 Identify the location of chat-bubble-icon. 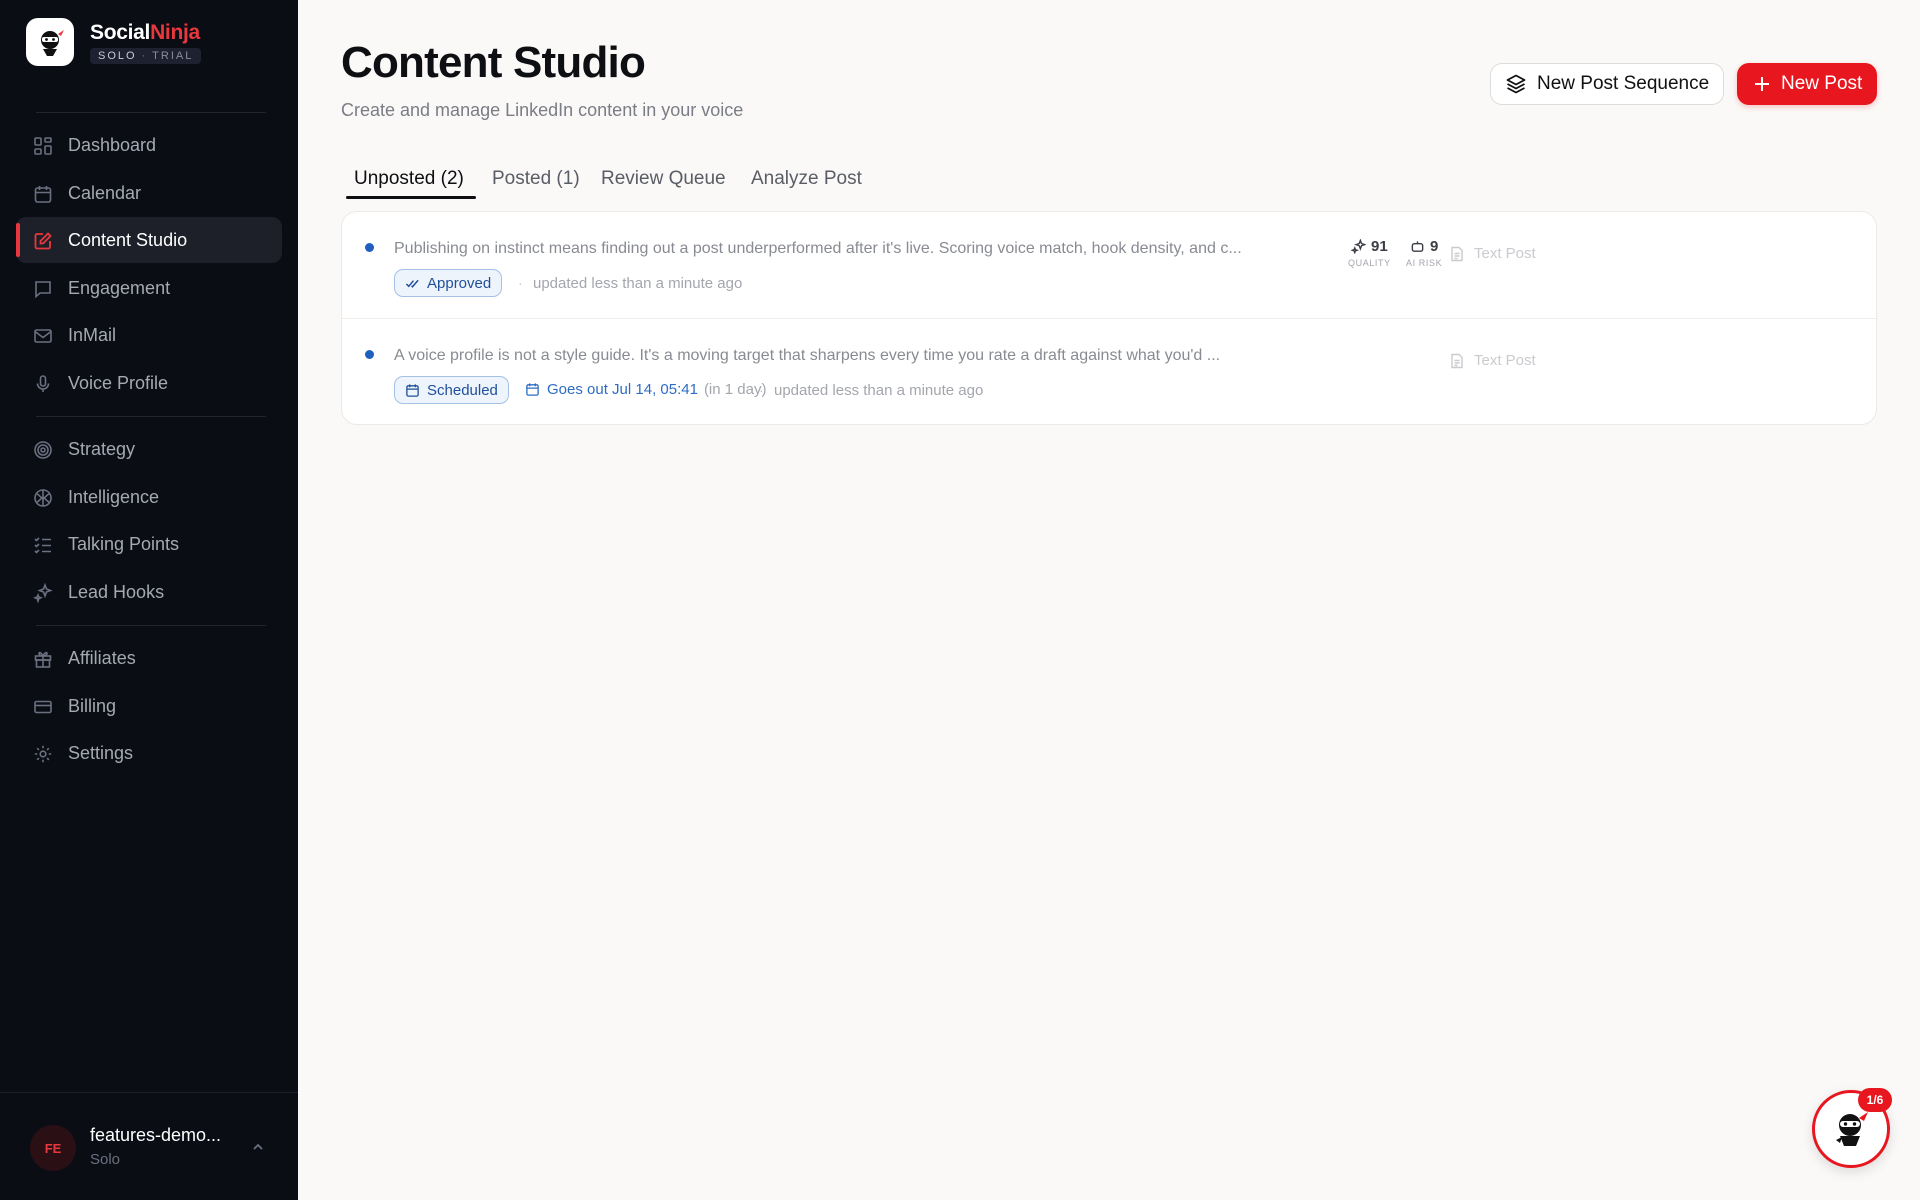
(43, 290).